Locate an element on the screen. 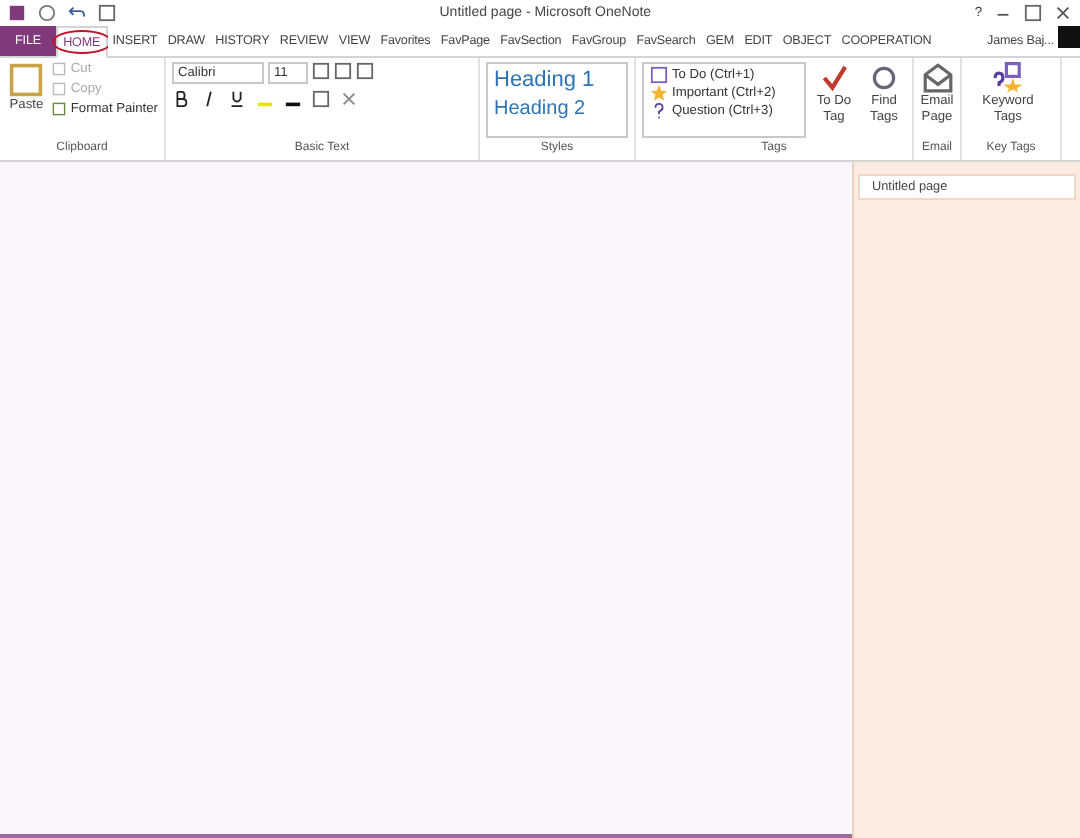  undo-icon is located at coordinates (77, 13).